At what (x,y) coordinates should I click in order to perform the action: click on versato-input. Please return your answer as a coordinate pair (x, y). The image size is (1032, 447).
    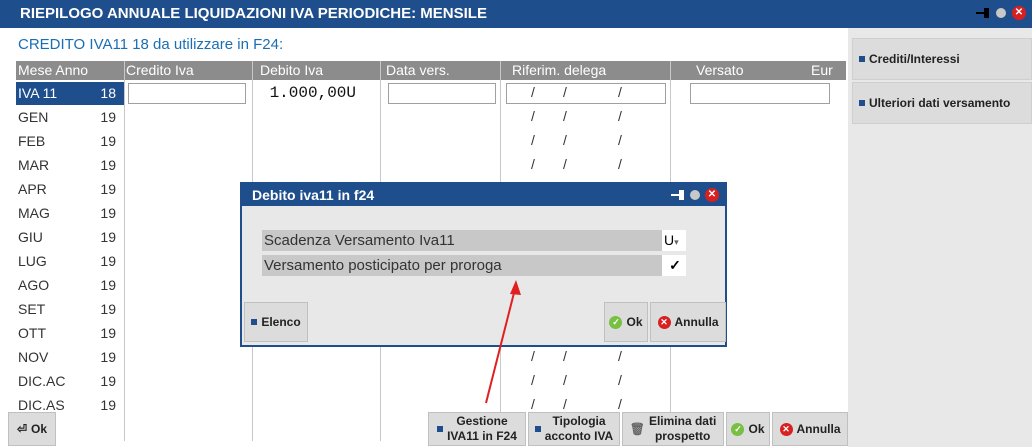
    Looking at the image, I should click on (760, 93).